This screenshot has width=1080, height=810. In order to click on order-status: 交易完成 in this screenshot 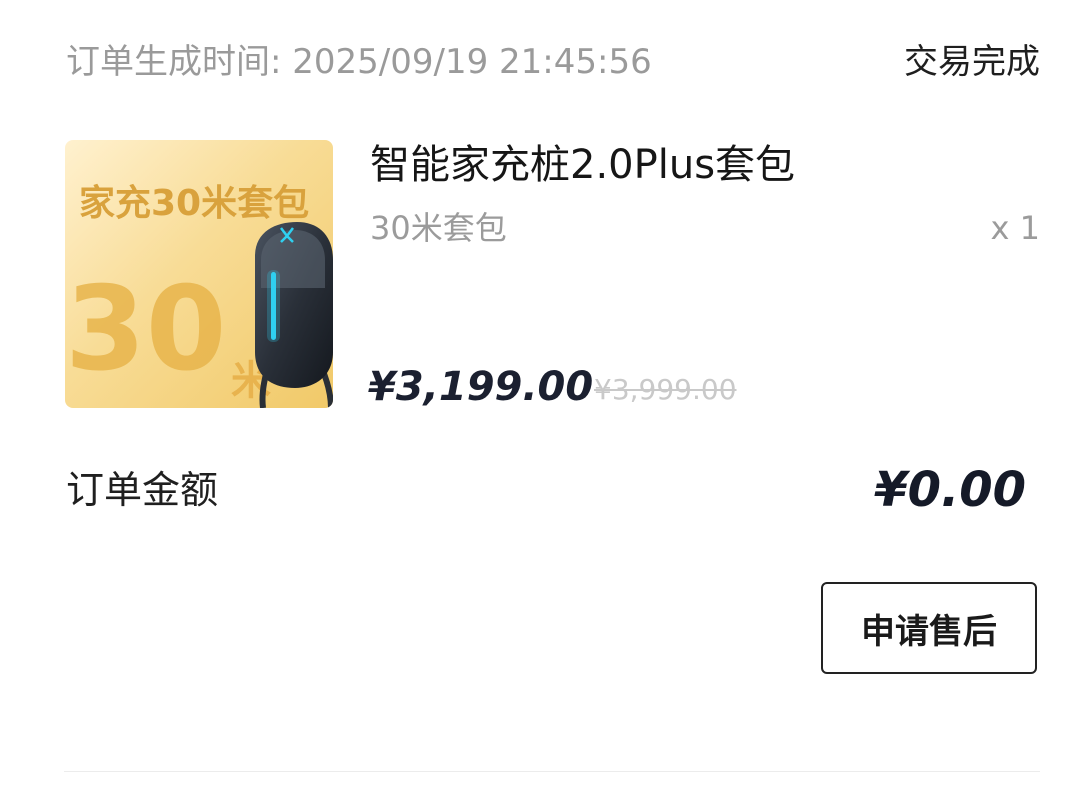, I will do `click(972, 62)`.